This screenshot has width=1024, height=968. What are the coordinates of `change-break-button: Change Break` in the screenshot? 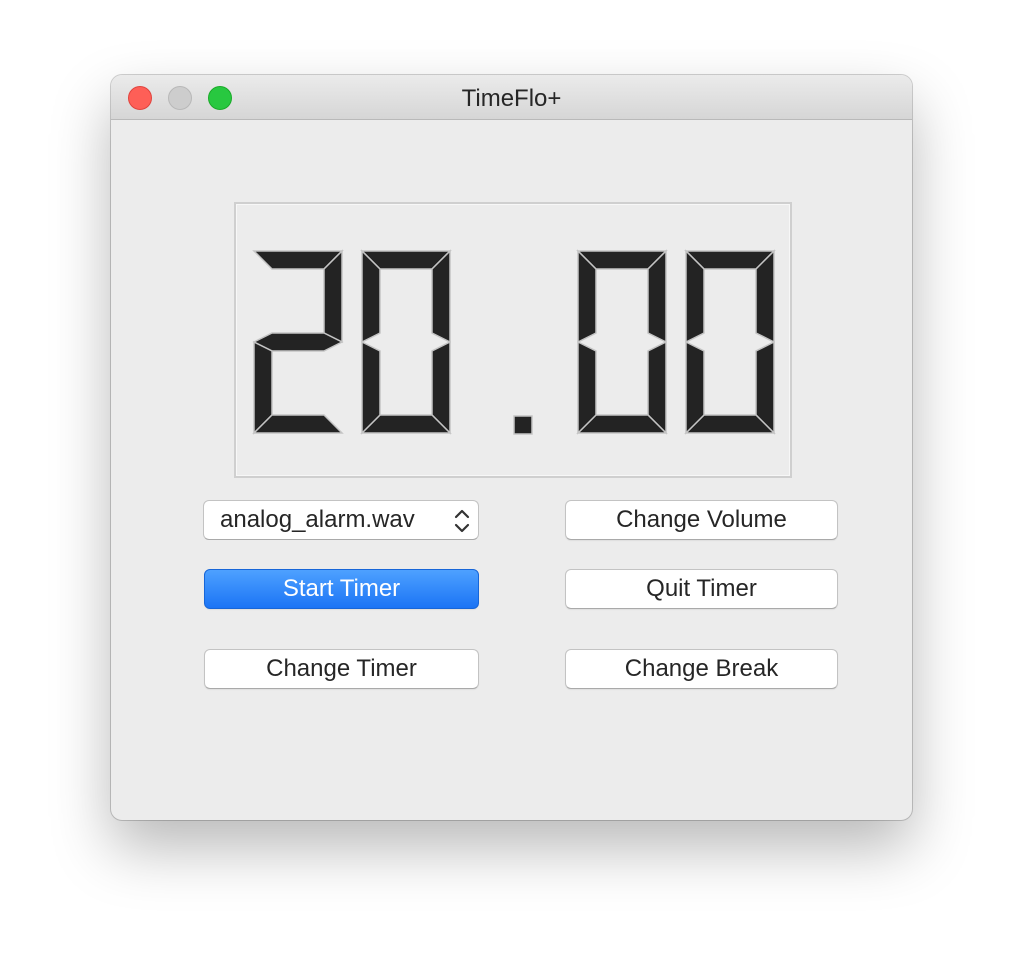 It's located at (701, 669).